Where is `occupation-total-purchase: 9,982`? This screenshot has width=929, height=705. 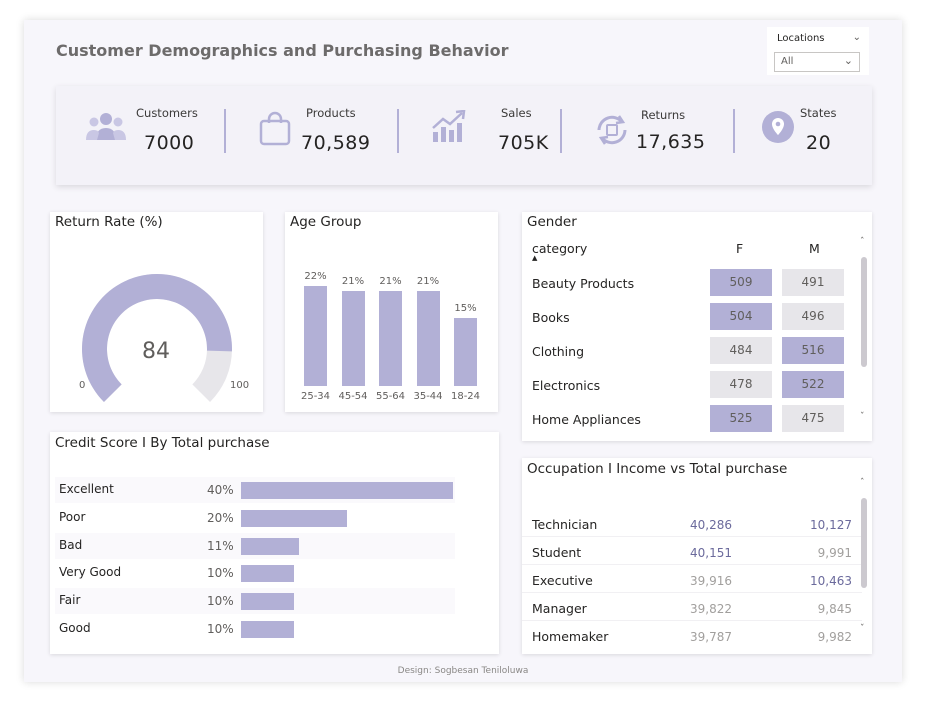 occupation-total-purchase: 9,982 is located at coordinates (834, 637).